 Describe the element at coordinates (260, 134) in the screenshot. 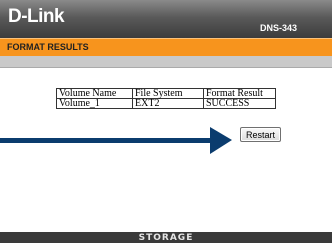

I see `restart-button: Restart` at that location.